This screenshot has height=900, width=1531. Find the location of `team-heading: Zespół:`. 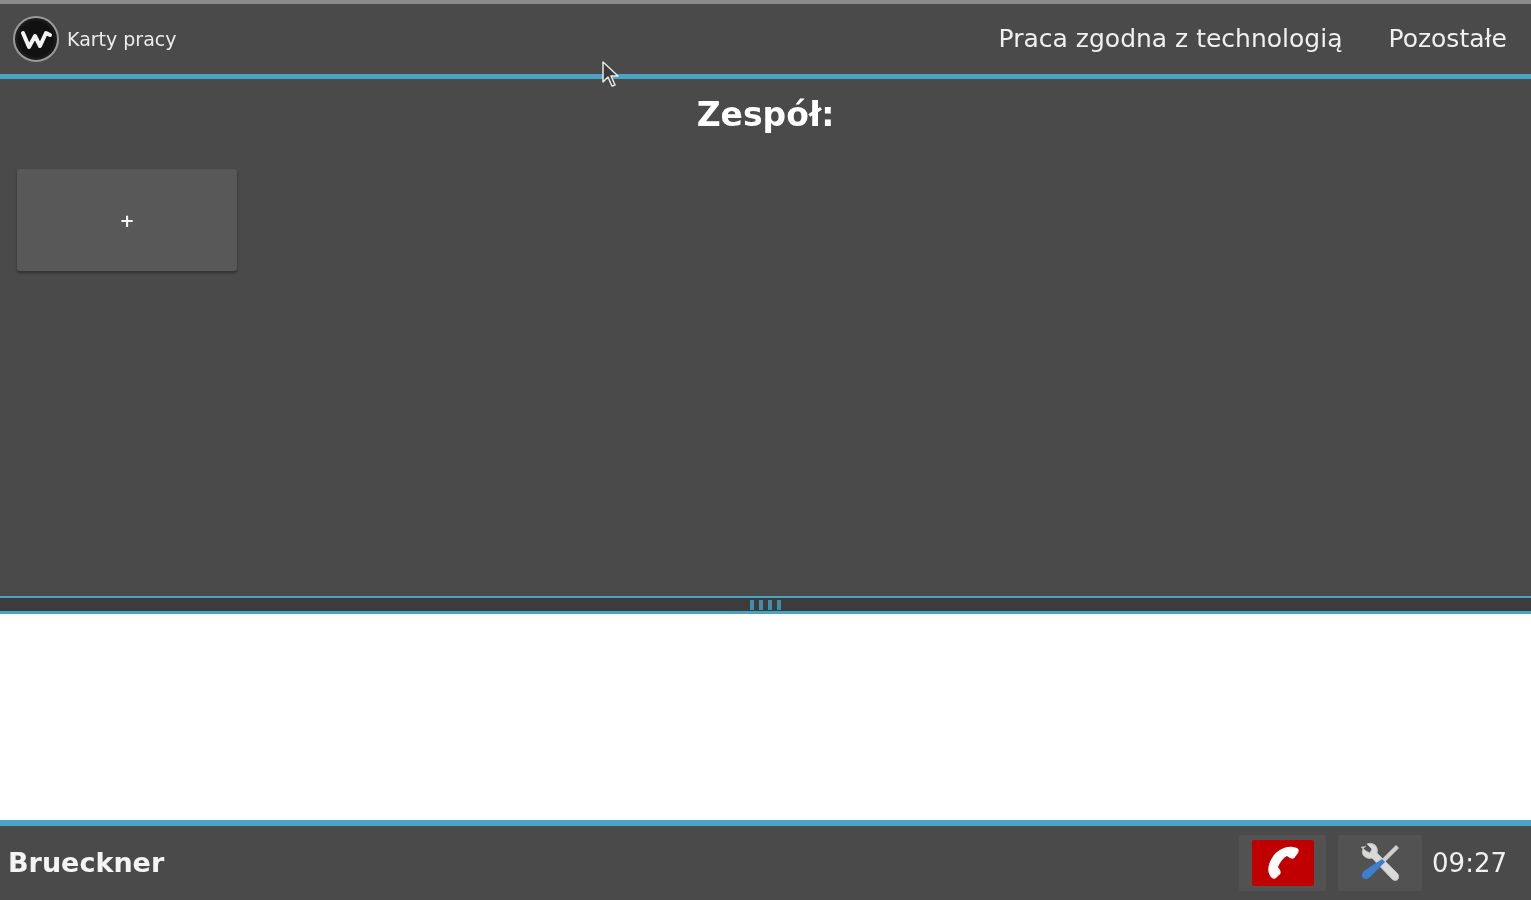

team-heading: Zespół: is located at coordinates (765, 115).